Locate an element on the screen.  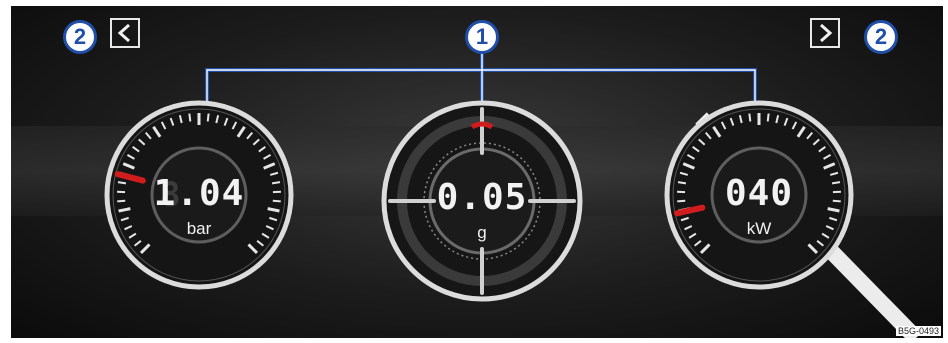
boost-unit: bar is located at coordinates (199, 228).